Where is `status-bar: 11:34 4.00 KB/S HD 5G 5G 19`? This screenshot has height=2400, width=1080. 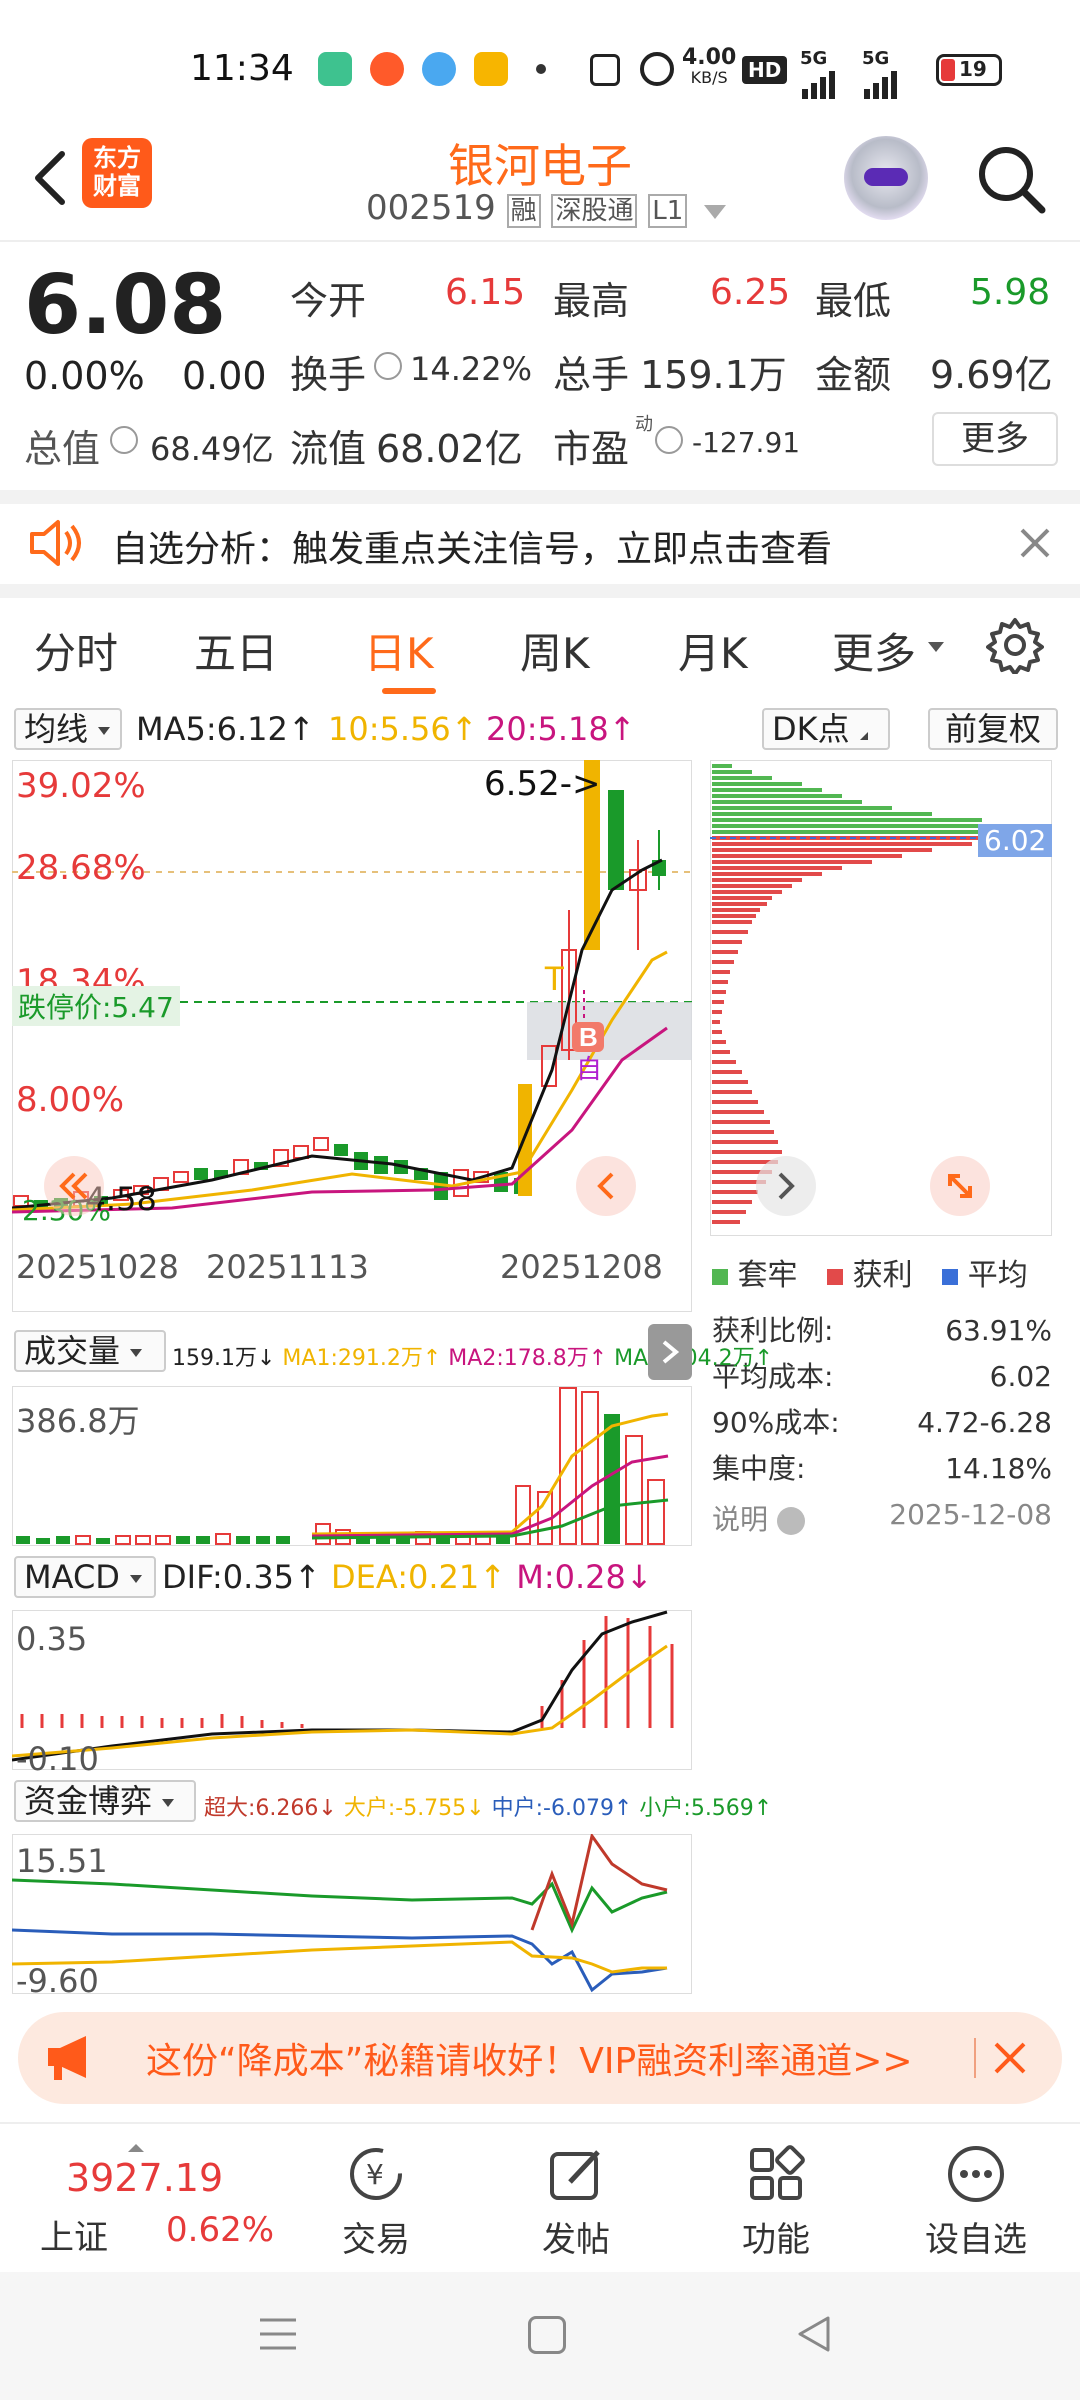 status-bar: 11:34 4.00 KB/S HD 5G 5G 19 is located at coordinates (540, 65).